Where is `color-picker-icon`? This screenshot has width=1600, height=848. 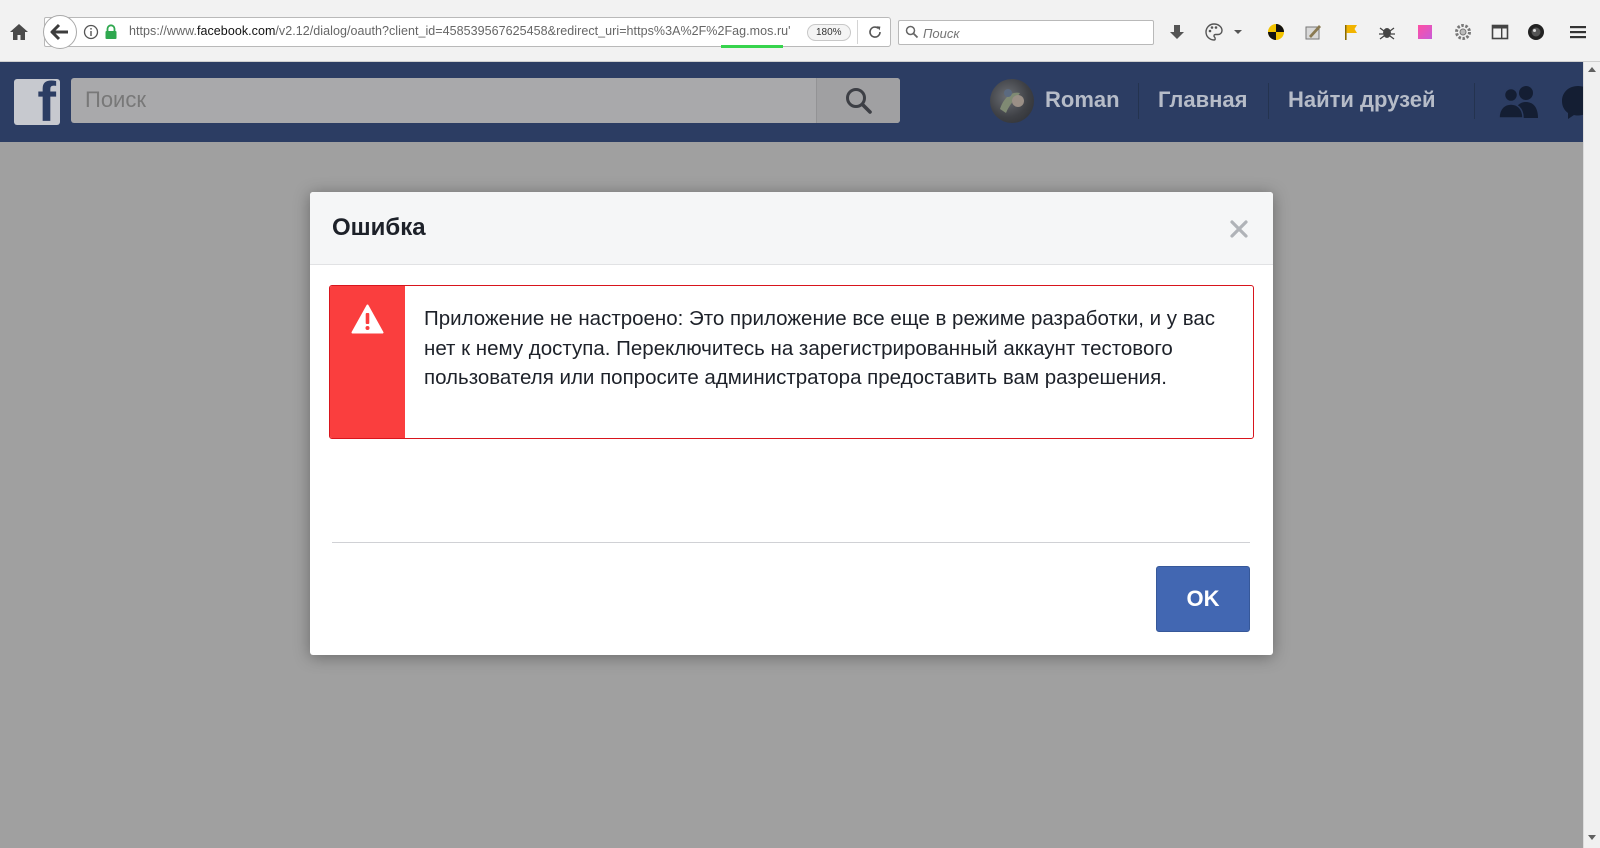 color-picker-icon is located at coordinates (1425, 32).